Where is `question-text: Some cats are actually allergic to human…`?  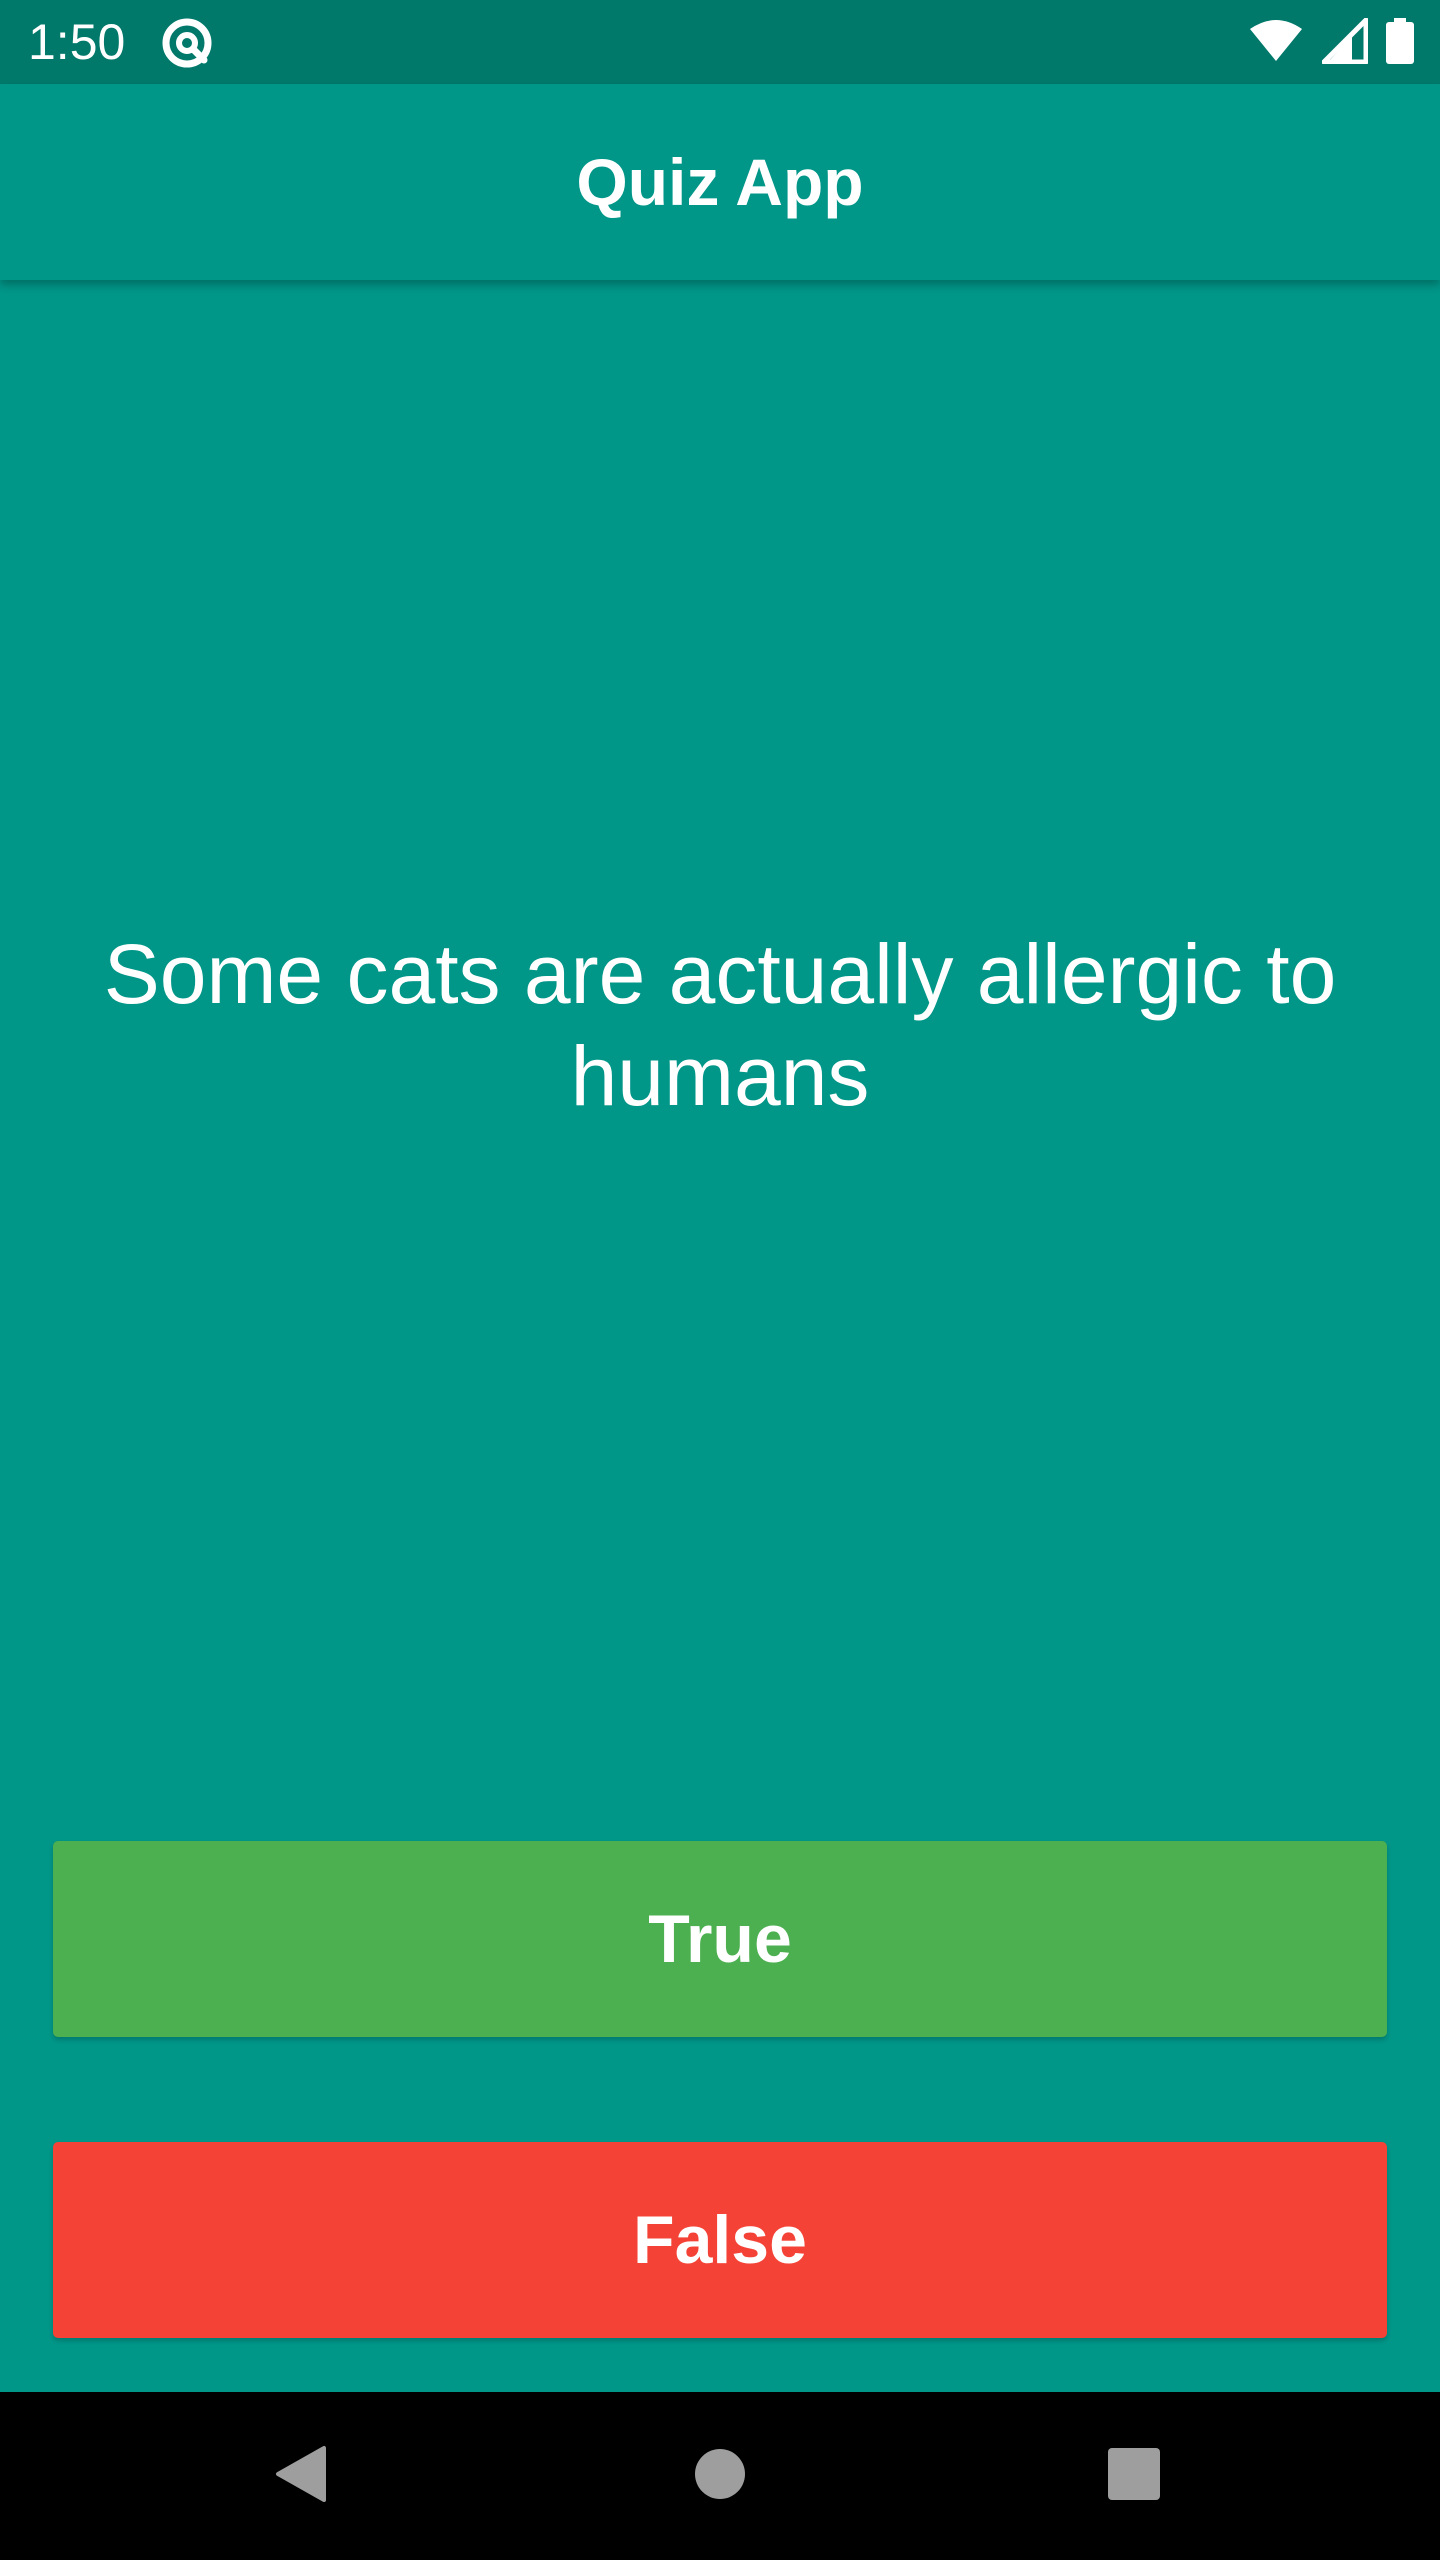
question-text: Some cats are actually allergic to human… is located at coordinates (720, 1025).